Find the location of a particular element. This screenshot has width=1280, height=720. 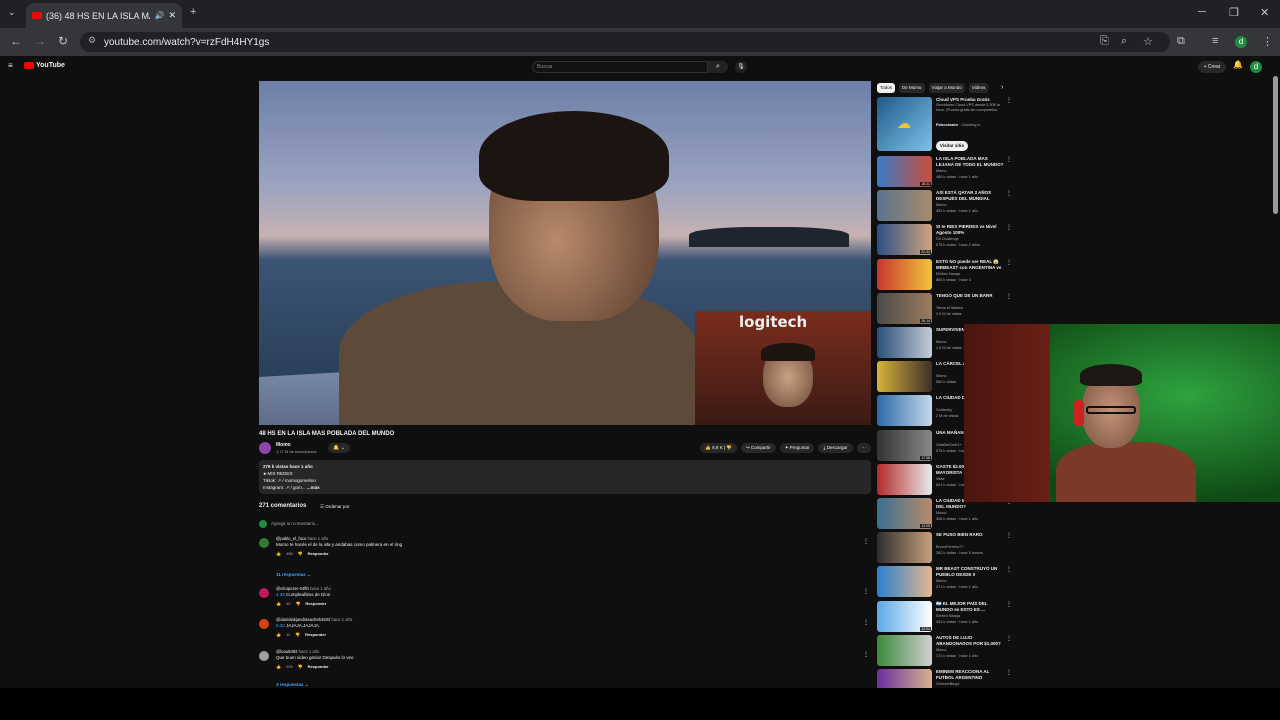

ask-button: ✦ Preguntar is located at coordinates (797, 448).